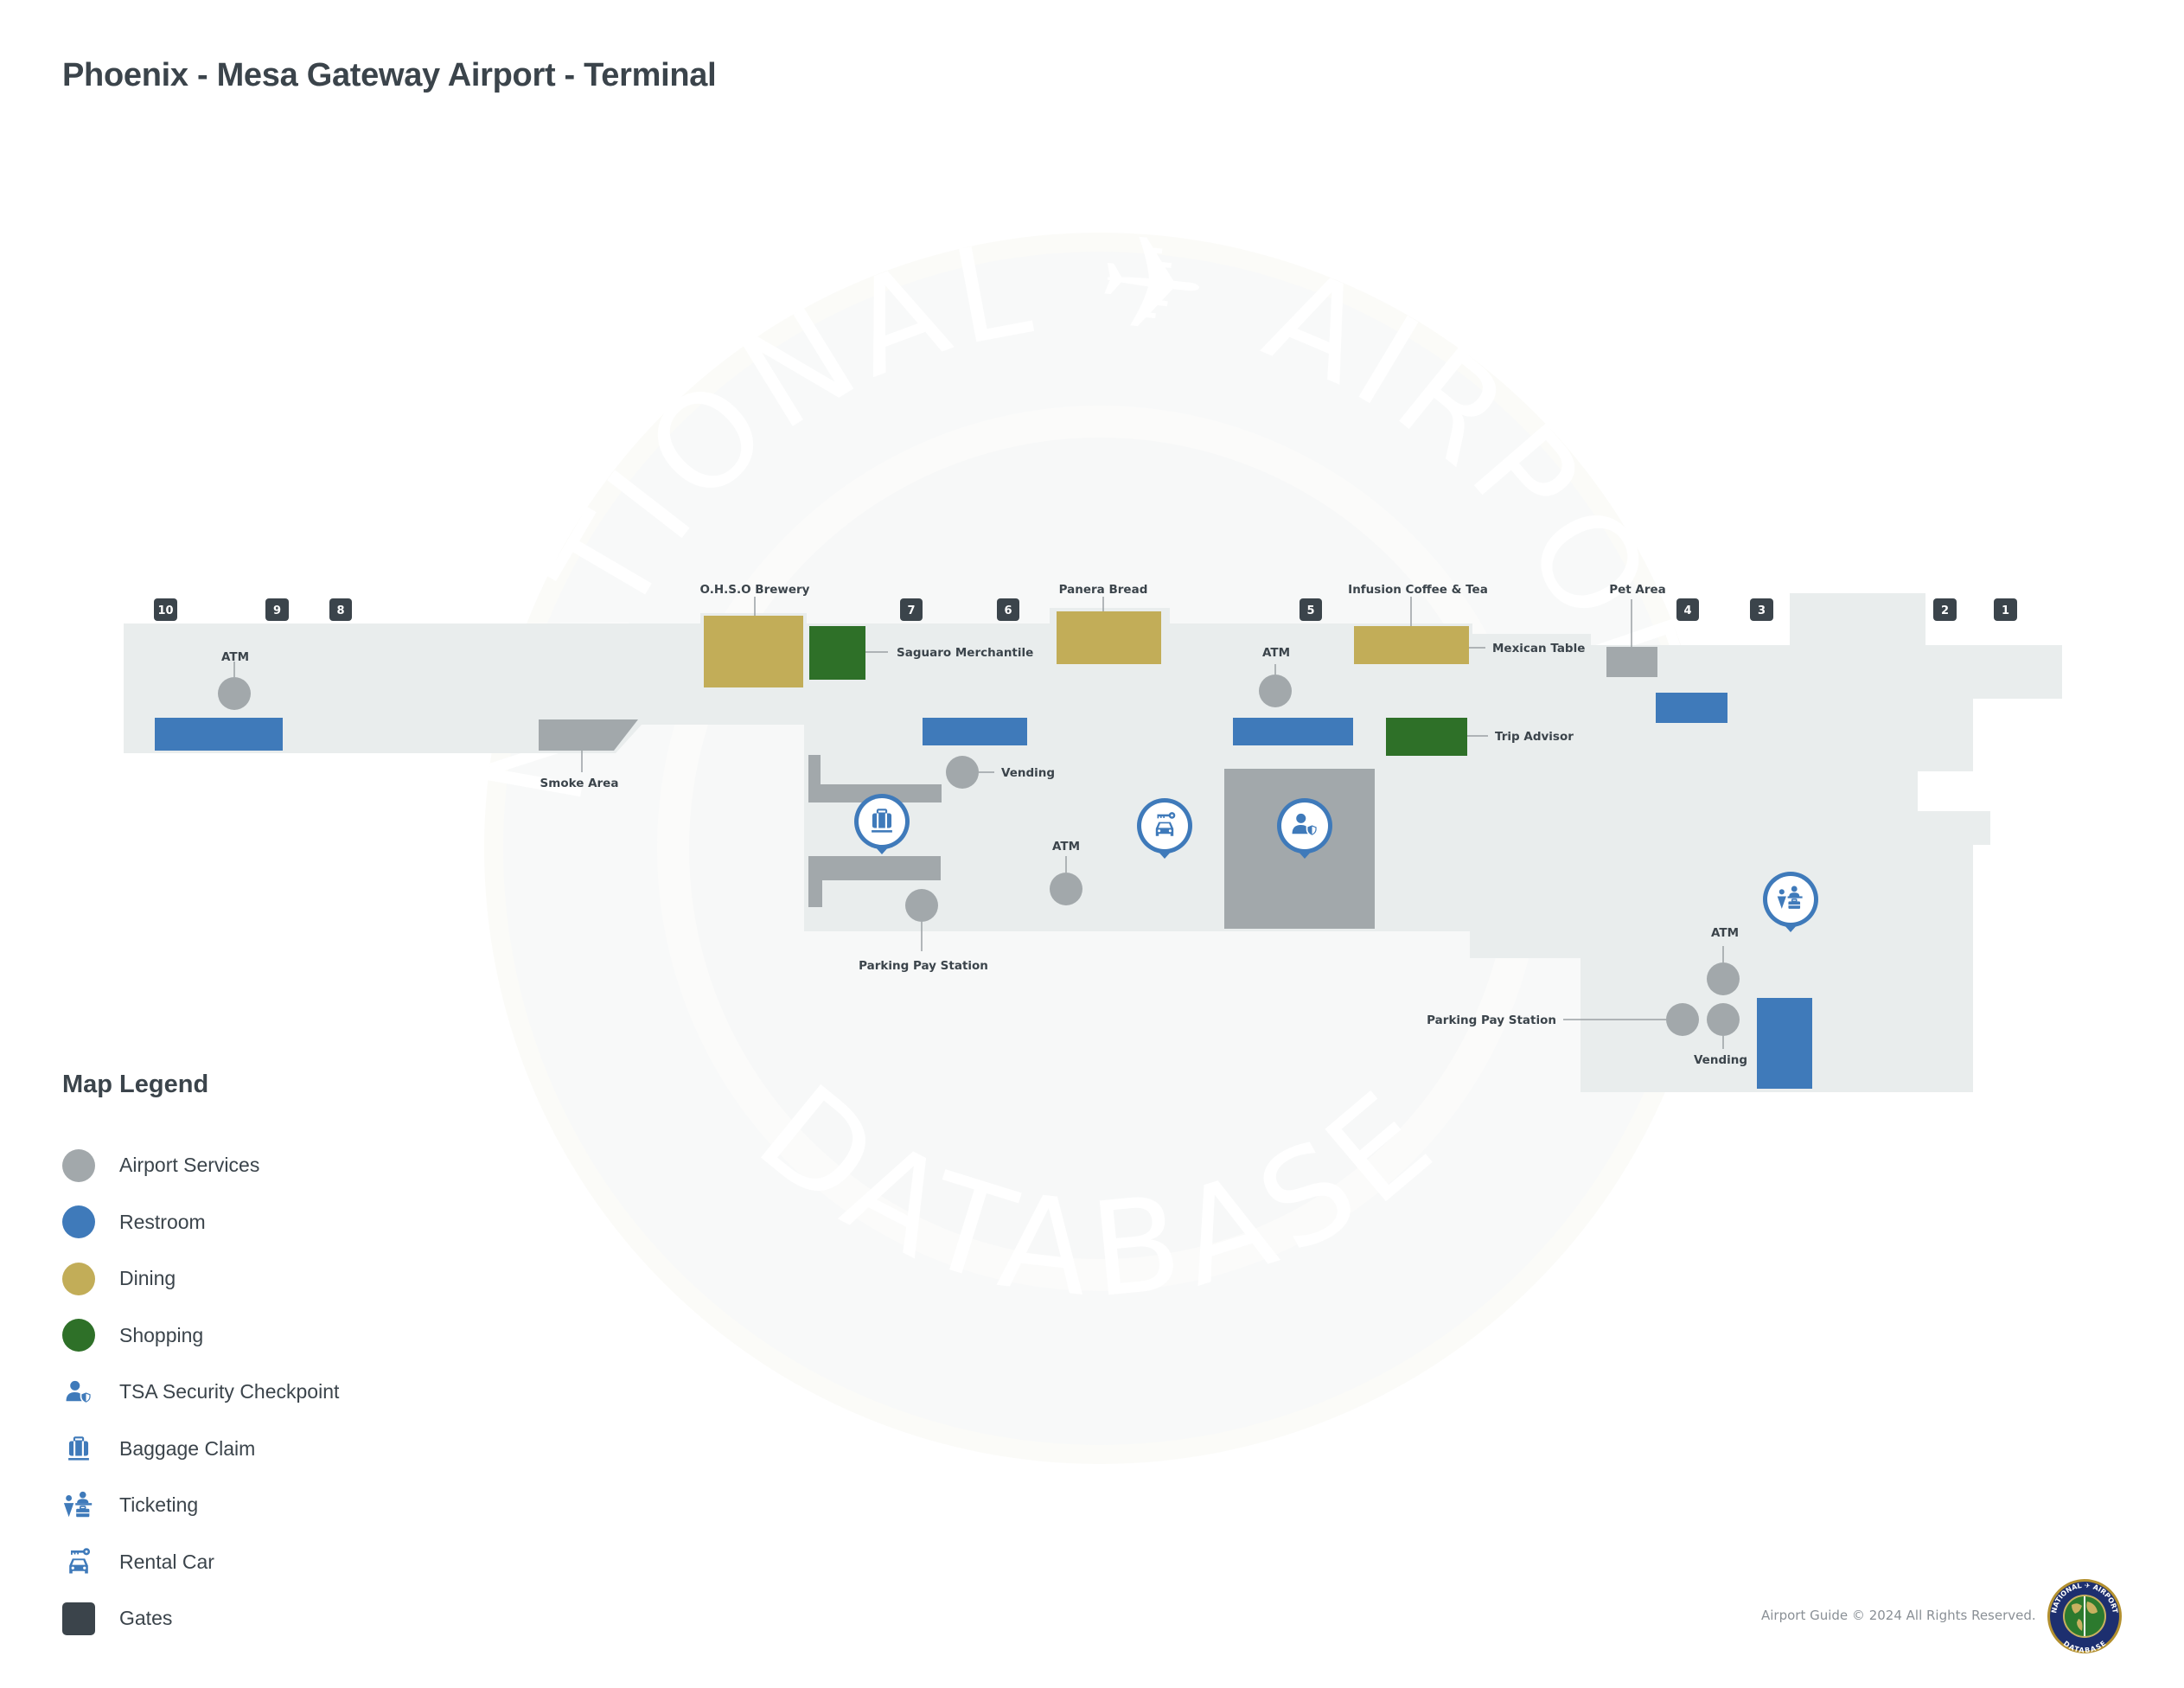 This screenshot has height=1688, width=2184. Describe the element at coordinates (135, 1084) in the screenshot. I see `legend-title: Map Legend` at that location.